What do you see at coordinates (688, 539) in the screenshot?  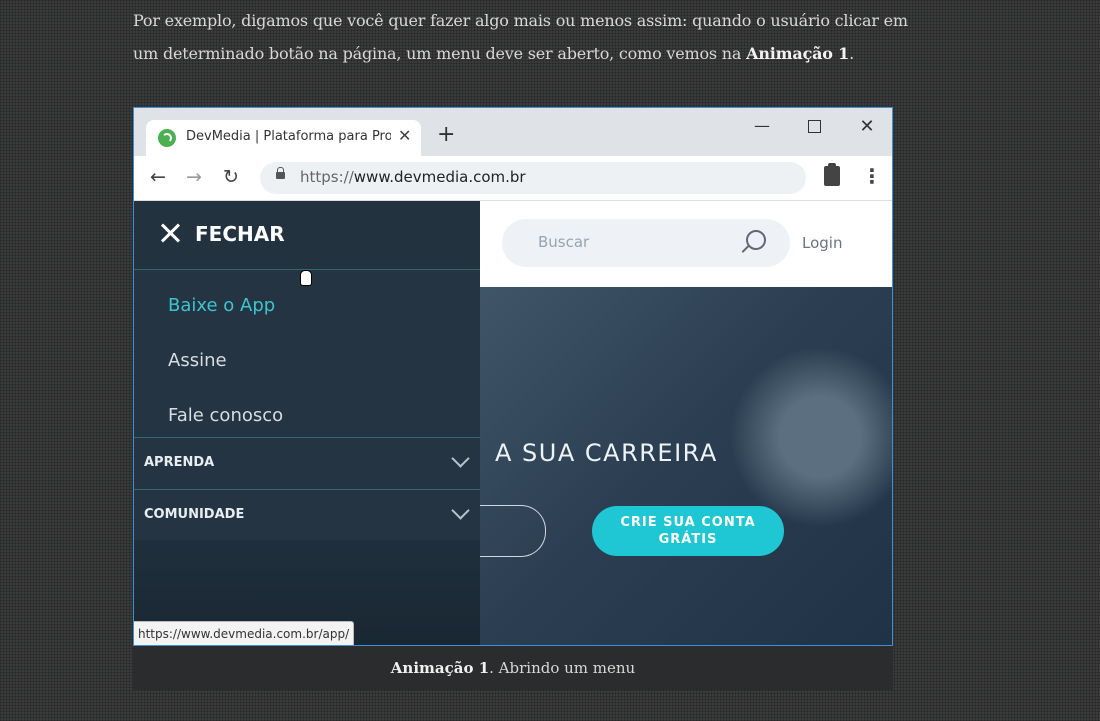 I see `cta-line-2: GRÁTIS` at bounding box center [688, 539].